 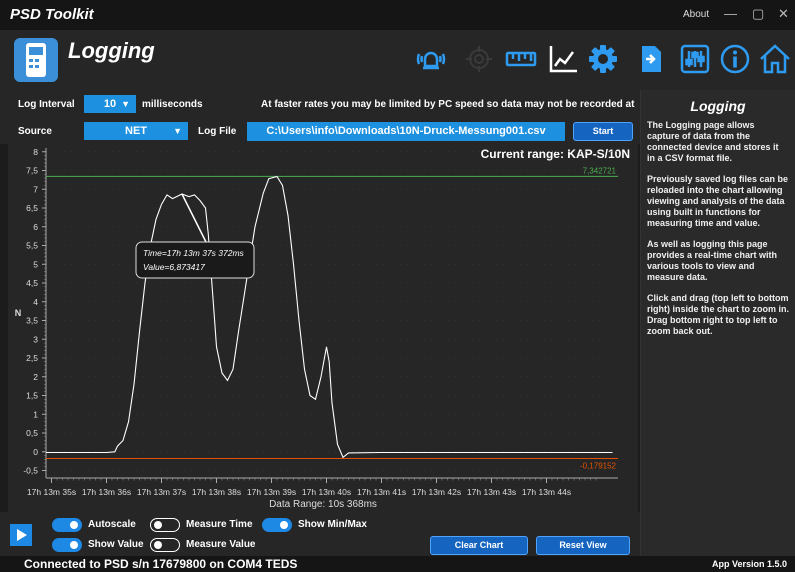 What do you see at coordinates (217, 131) in the screenshot?
I see `log-file-label: Log File` at bounding box center [217, 131].